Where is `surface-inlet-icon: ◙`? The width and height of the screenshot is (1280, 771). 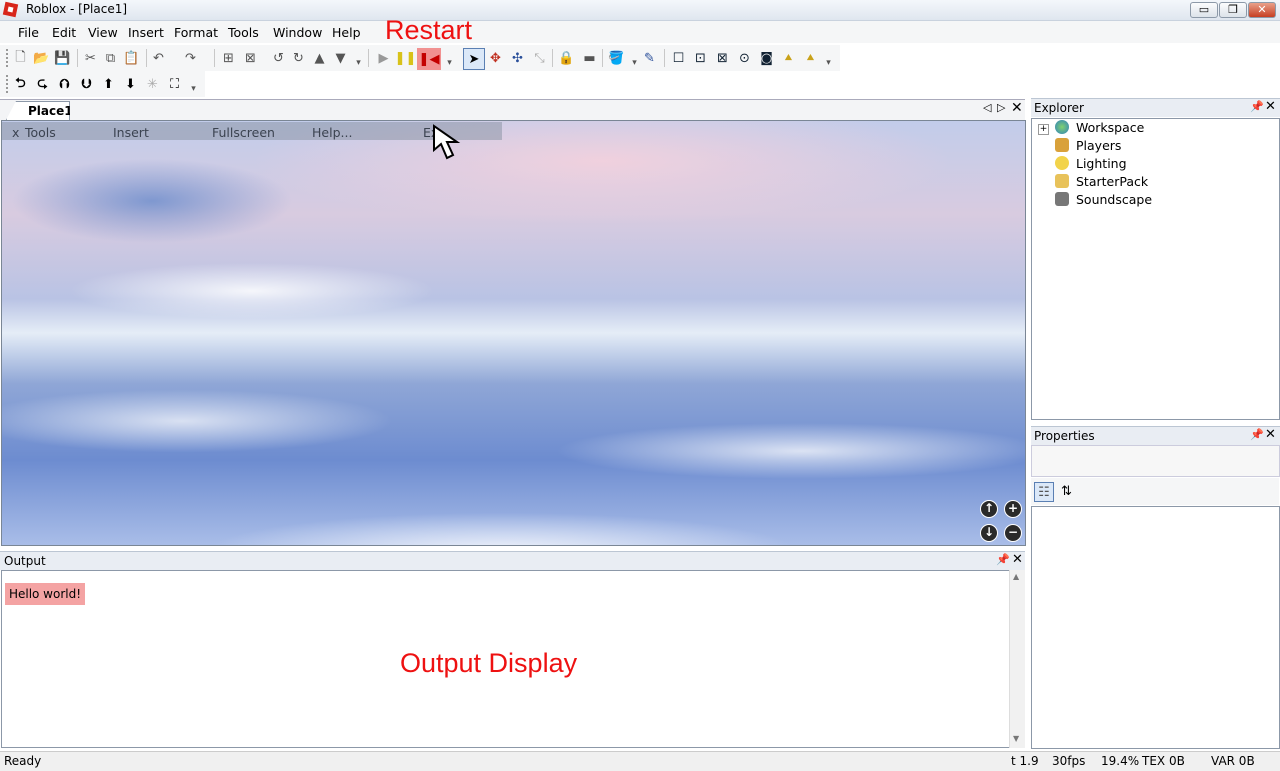
surface-inlet-icon: ◙ is located at coordinates (766, 58).